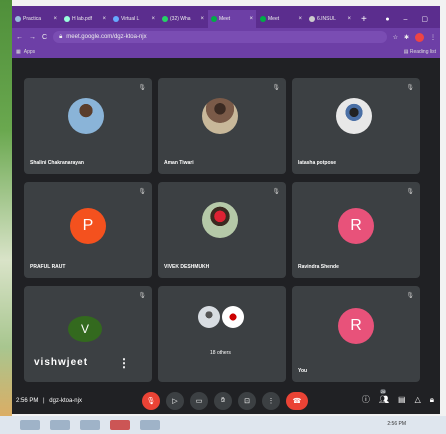 This screenshot has width=446, height=434. What do you see at coordinates (134, 19) in the screenshot?
I see `tab-virtual-lab: Virtual L ×` at bounding box center [134, 19].